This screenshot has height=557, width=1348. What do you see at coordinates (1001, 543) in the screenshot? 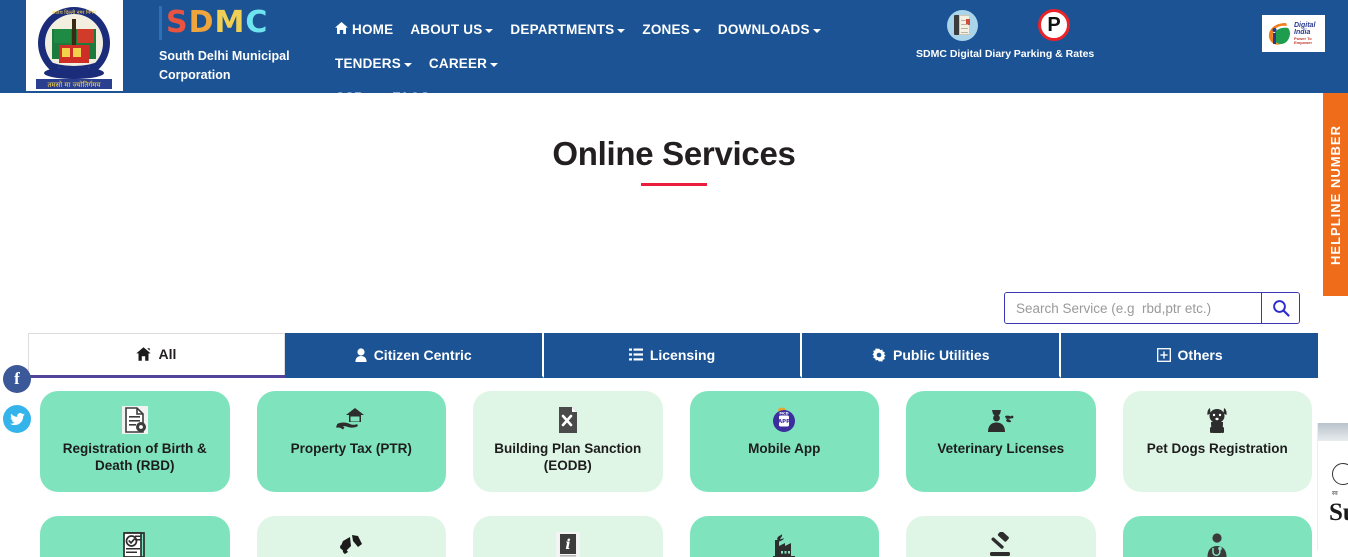
I see `gavel-icon` at bounding box center [1001, 543].